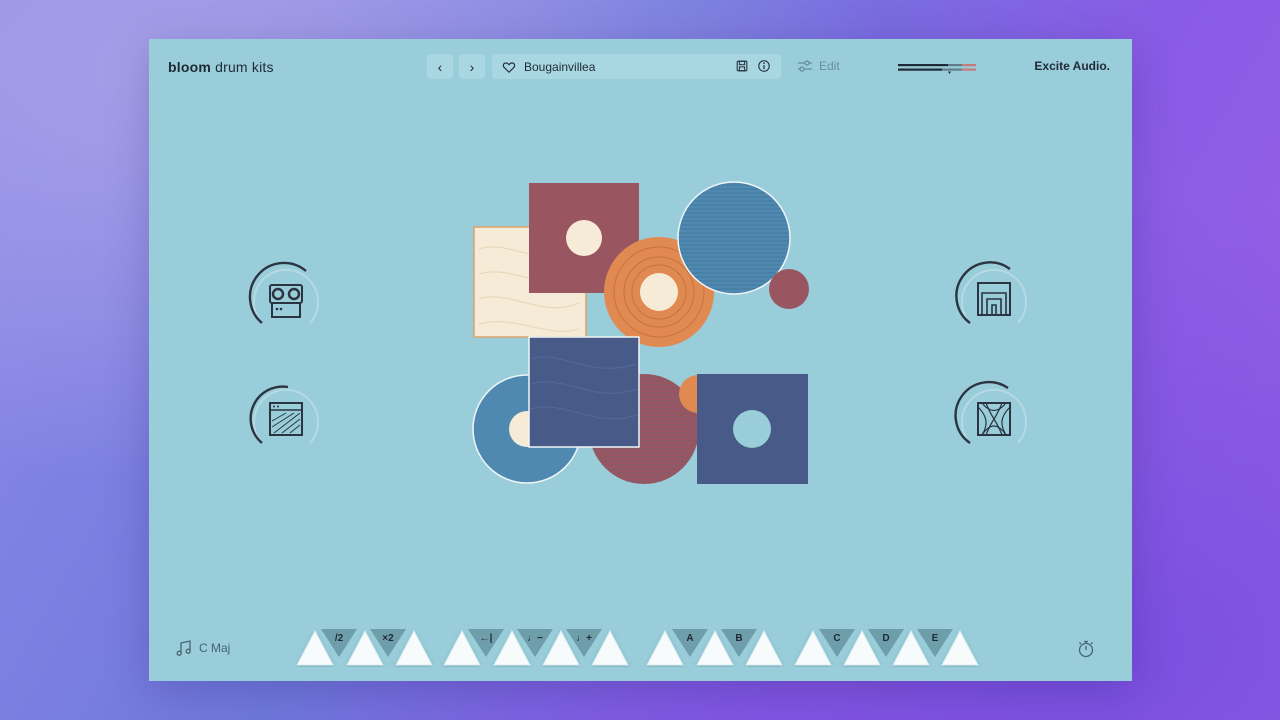 The image size is (1280, 720). I want to click on app-title: bloom drum kits, so click(221, 67).